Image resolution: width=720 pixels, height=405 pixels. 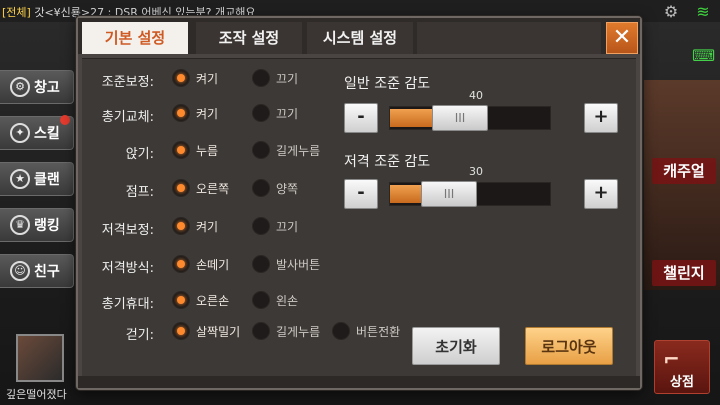 I want to click on warehouse-icon: ⚙, so click(x=20, y=87).